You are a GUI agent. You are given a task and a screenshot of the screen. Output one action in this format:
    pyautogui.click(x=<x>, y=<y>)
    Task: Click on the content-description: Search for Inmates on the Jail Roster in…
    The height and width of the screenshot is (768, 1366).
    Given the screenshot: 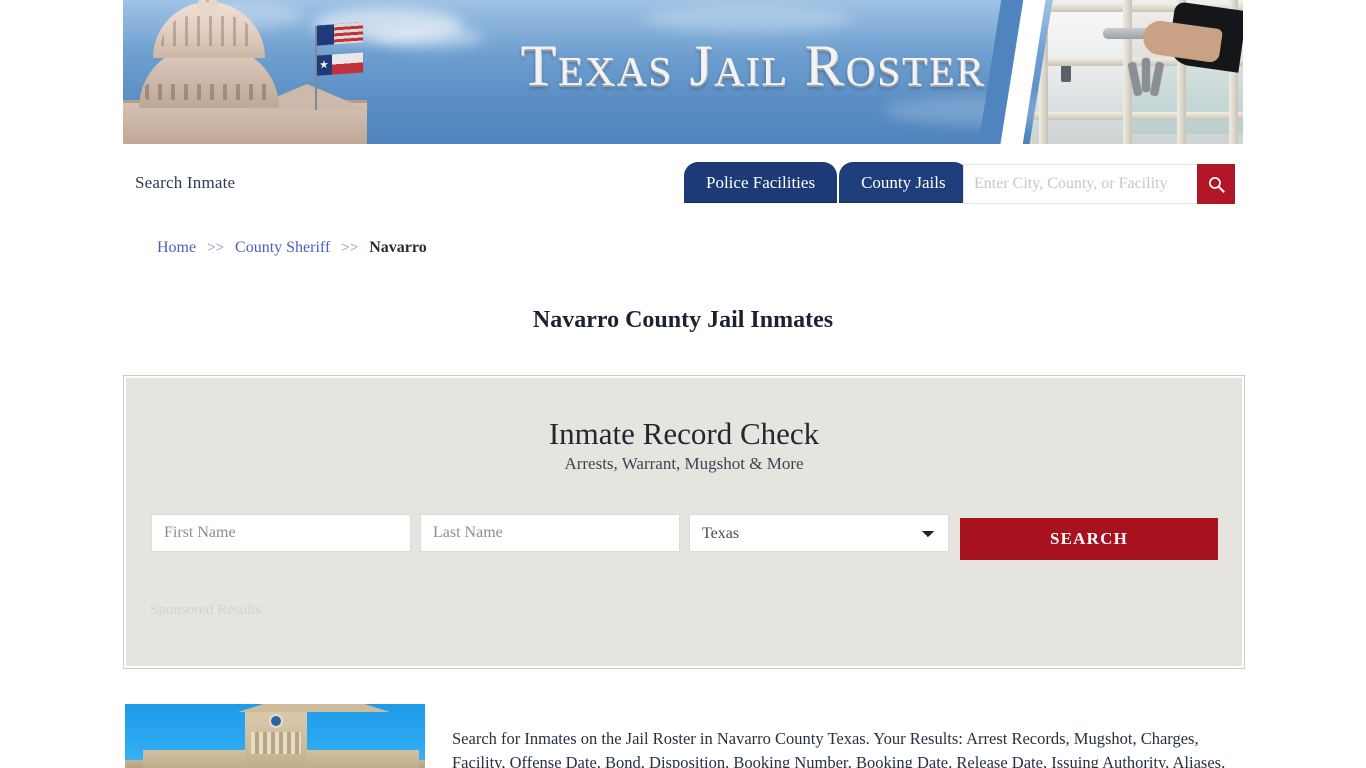 What is the action you would take?
    pyautogui.click(x=839, y=748)
    